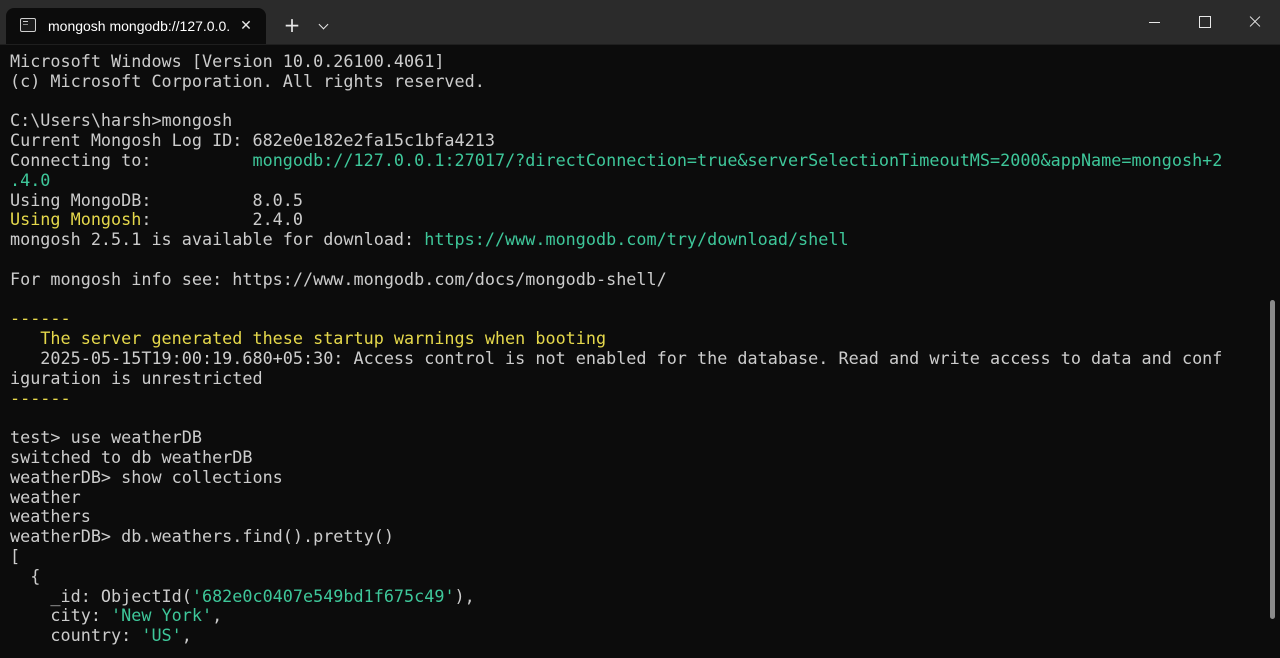 This screenshot has width=1280, height=658. Describe the element at coordinates (50, 516) in the screenshot. I see `terminal-text: weathers` at that location.